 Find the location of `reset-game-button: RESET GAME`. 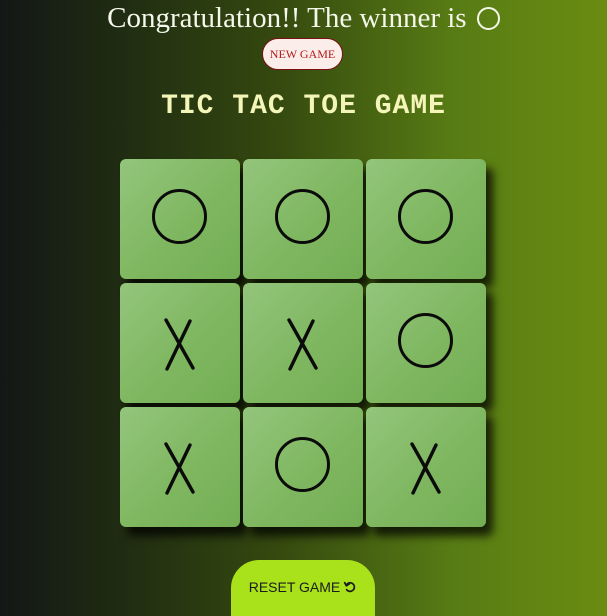

reset-game-button: RESET GAME is located at coordinates (303, 588).